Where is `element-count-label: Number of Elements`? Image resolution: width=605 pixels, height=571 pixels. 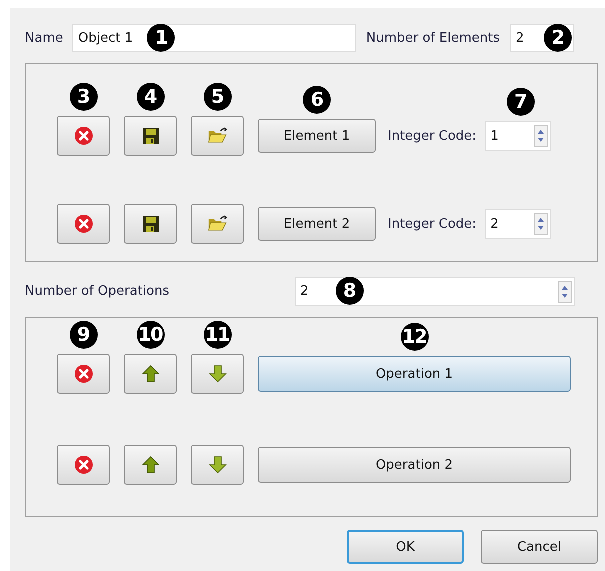
element-count-label: Number of Elements is located at coordinates (433, 38).